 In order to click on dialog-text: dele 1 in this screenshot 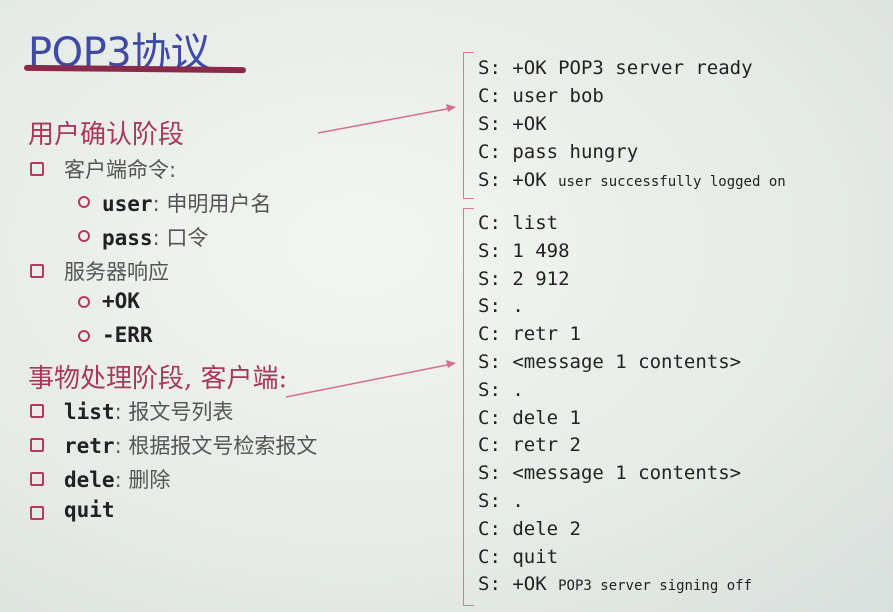, I will do `click(546, 417)`.